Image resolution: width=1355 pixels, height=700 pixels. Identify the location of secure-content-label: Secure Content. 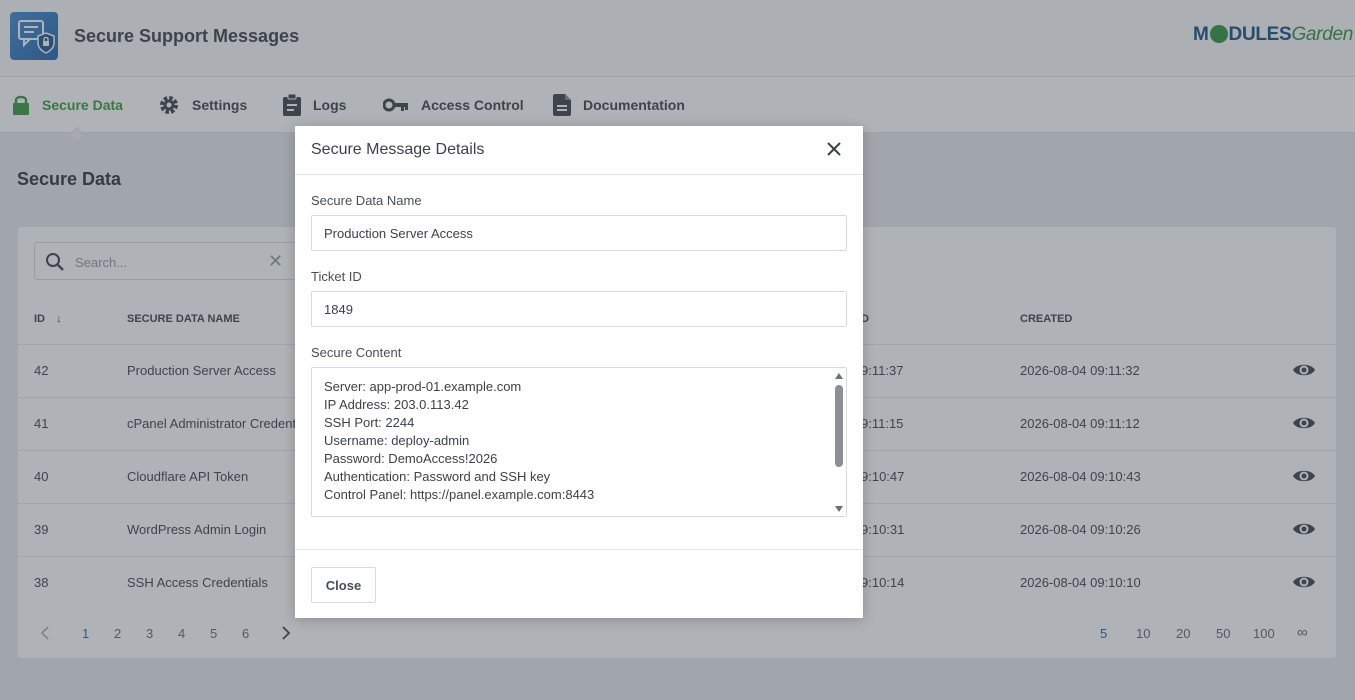
(356, 352).